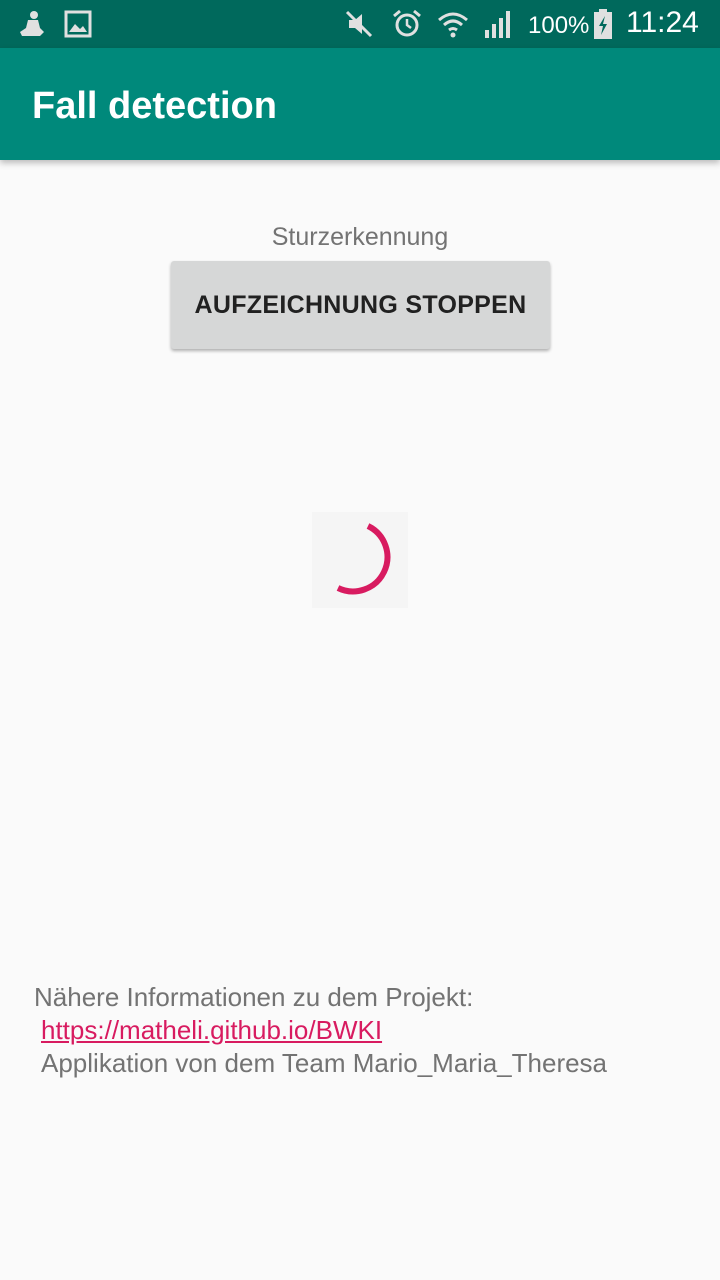 The image size is (720, 1280). I want to click on stop-recording-button: AUFZEICHNUNG STOPPEN, so click(360, 305).